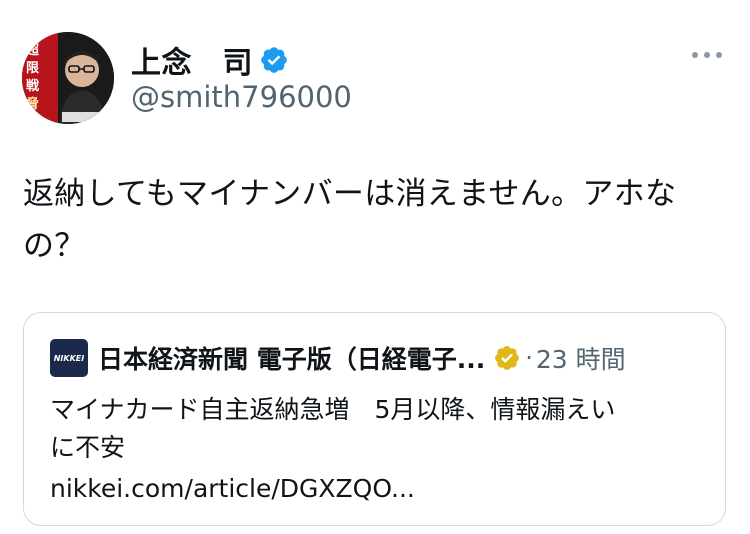 The width and height of the screenshot is (750, 534). I want to click on display-name-row: 上念 司, so click(210, 60).